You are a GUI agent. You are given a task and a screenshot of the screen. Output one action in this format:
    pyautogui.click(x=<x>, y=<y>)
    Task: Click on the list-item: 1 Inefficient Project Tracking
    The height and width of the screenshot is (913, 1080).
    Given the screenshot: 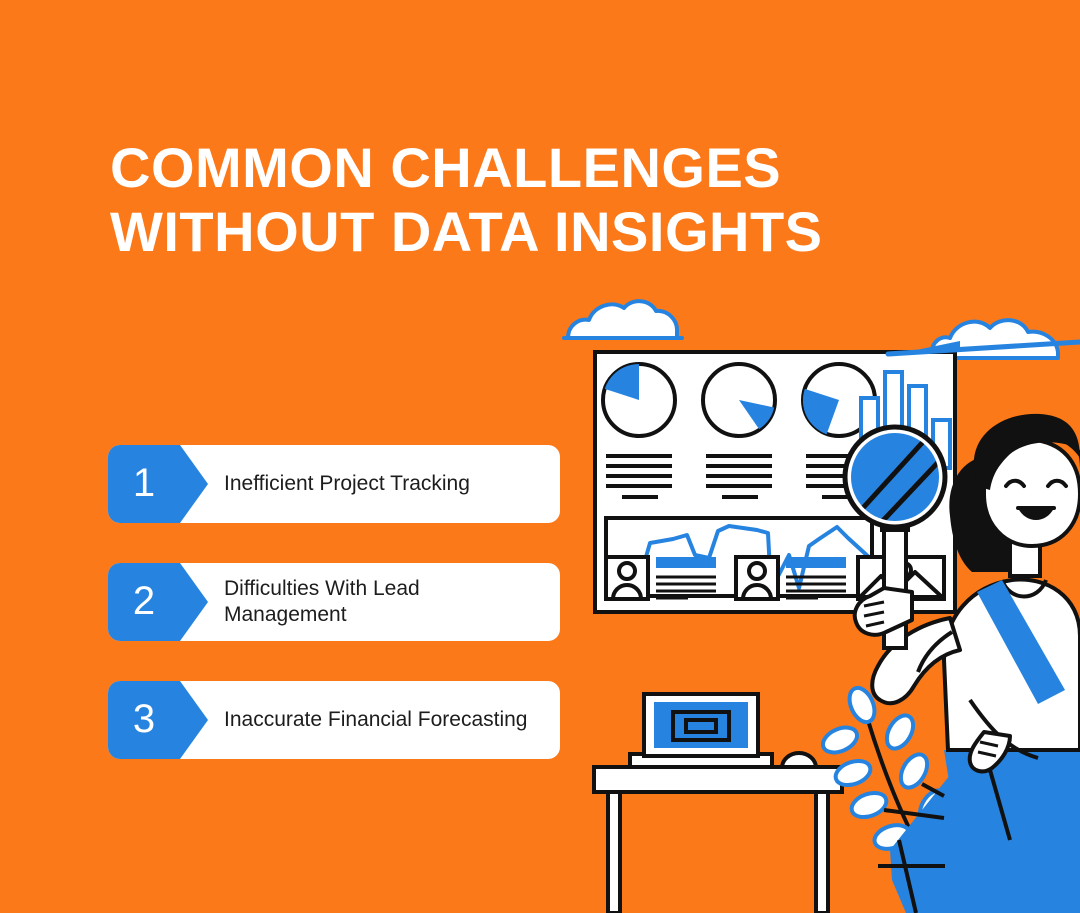 What is the action you would take?
    pyautogui.click(x=334, y=484)
    